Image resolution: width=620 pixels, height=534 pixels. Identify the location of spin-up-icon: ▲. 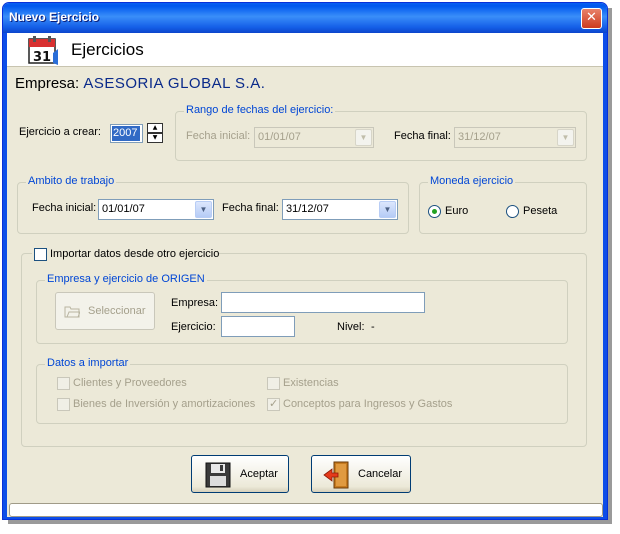
(155, 128).